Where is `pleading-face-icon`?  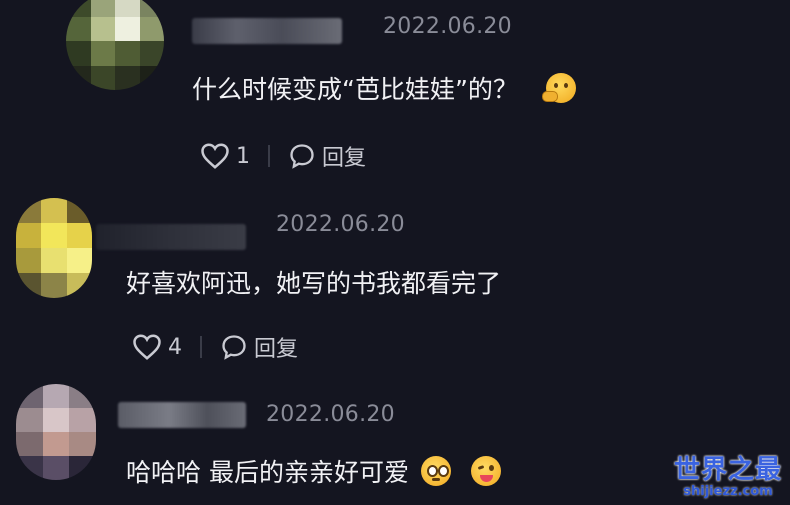 pleading-face-icon is located at coordinates (435, 471).